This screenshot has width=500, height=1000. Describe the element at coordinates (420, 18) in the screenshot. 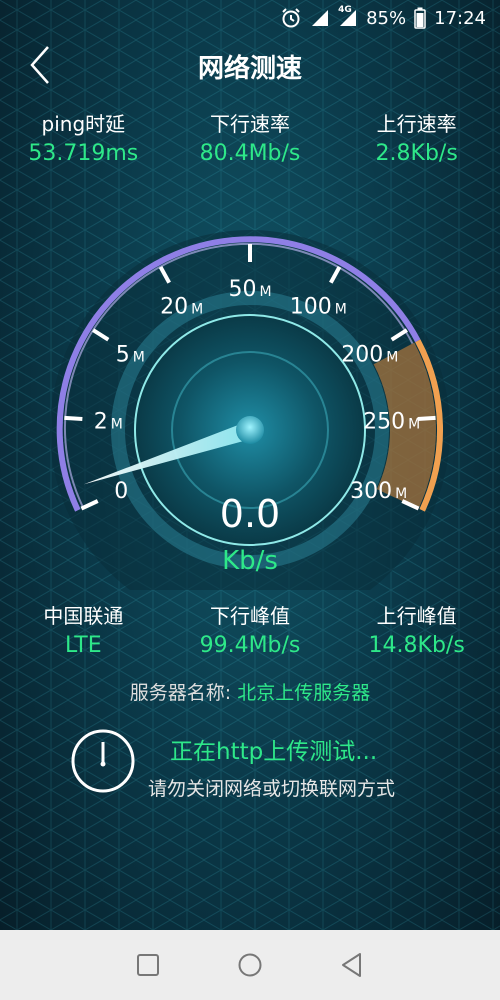

I see `battery-icon` at that location.